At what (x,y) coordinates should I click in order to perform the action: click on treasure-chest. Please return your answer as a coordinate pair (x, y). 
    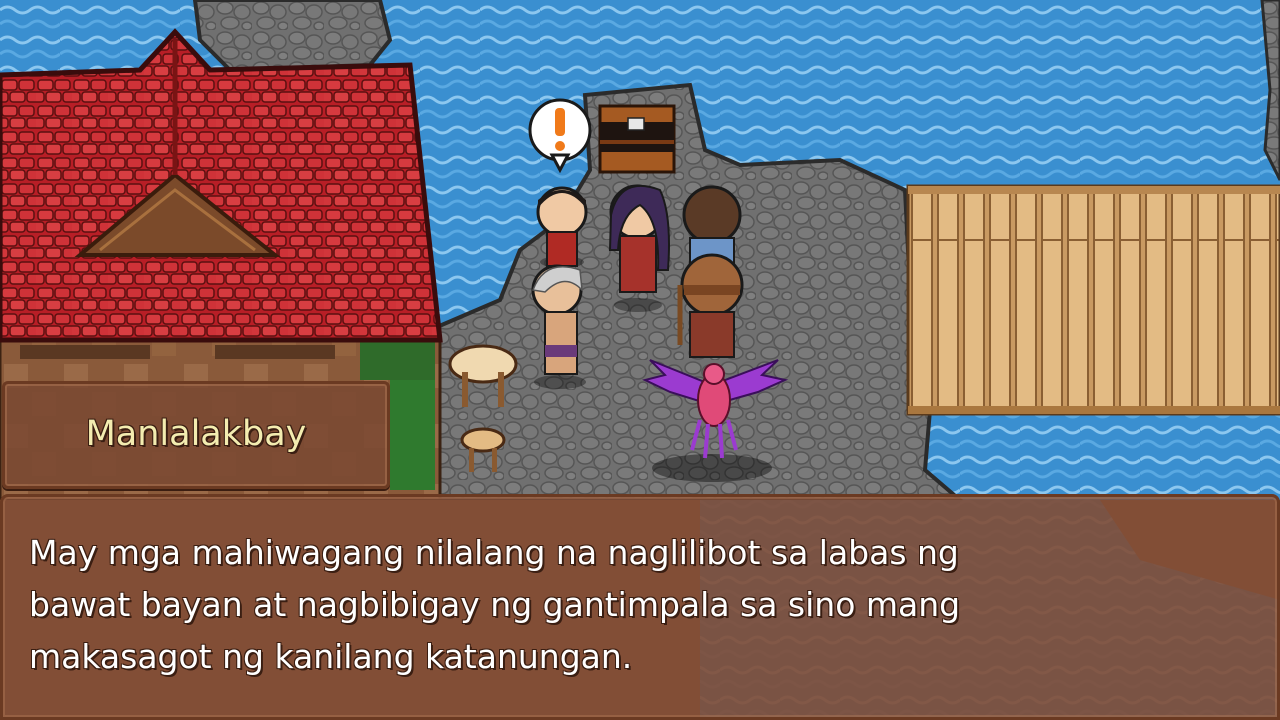
    Looking at the image, I should click on (637, 139).